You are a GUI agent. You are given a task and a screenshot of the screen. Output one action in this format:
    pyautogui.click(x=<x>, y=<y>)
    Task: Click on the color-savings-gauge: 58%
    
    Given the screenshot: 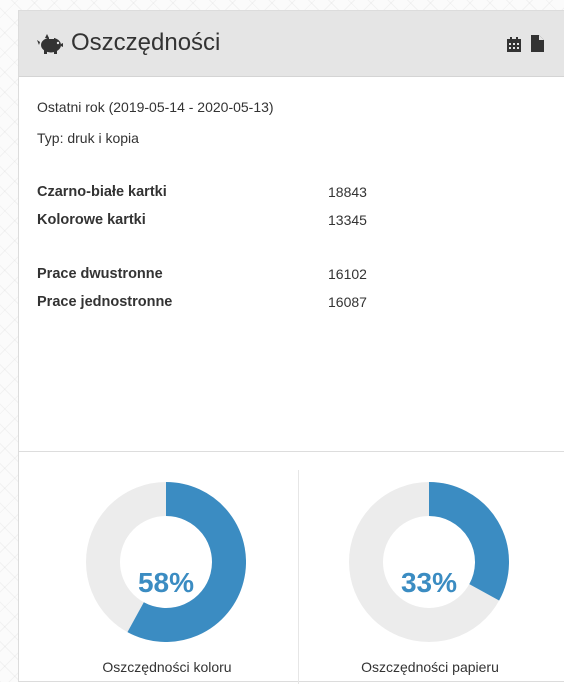 What is the action you would take?
    pyautogui.click(x=166, y=562)
    